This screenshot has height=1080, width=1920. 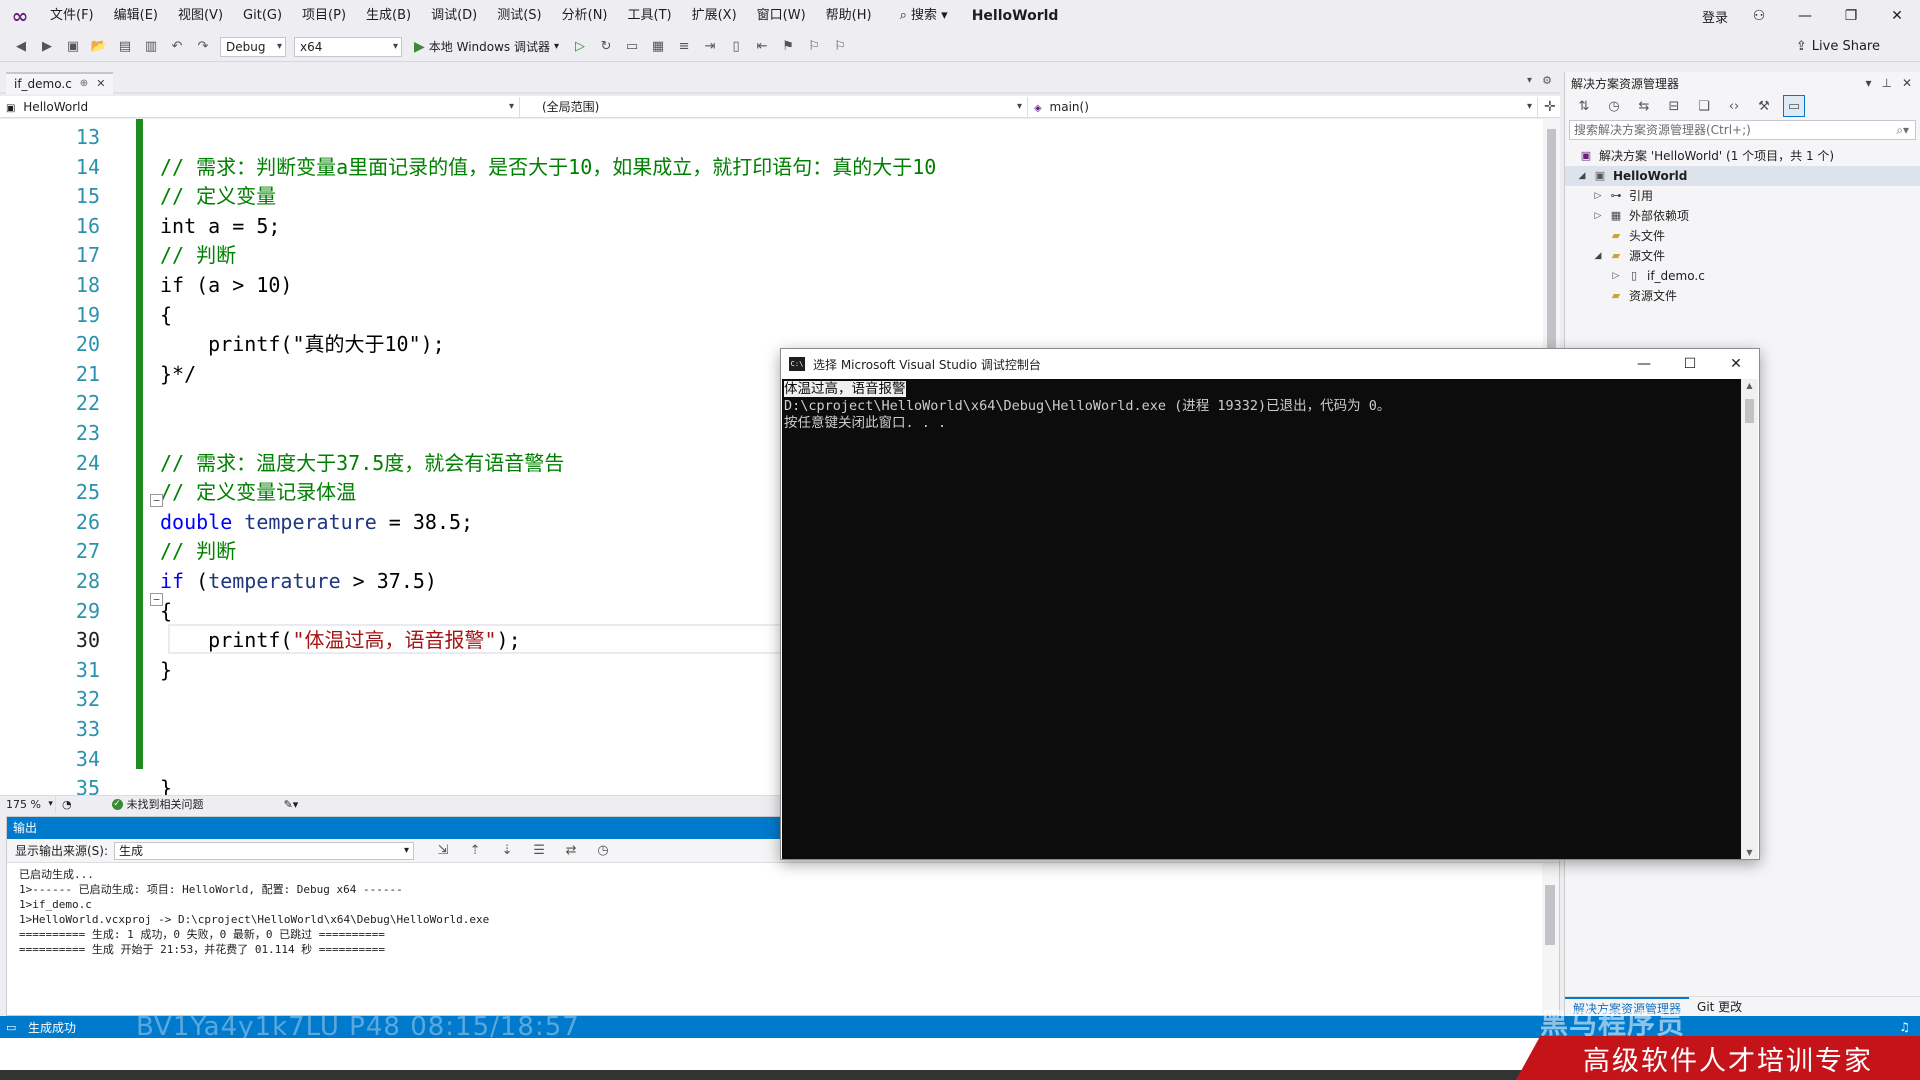 I want to click on code-view-icon: ‹›, so click(x=1734, y=106).